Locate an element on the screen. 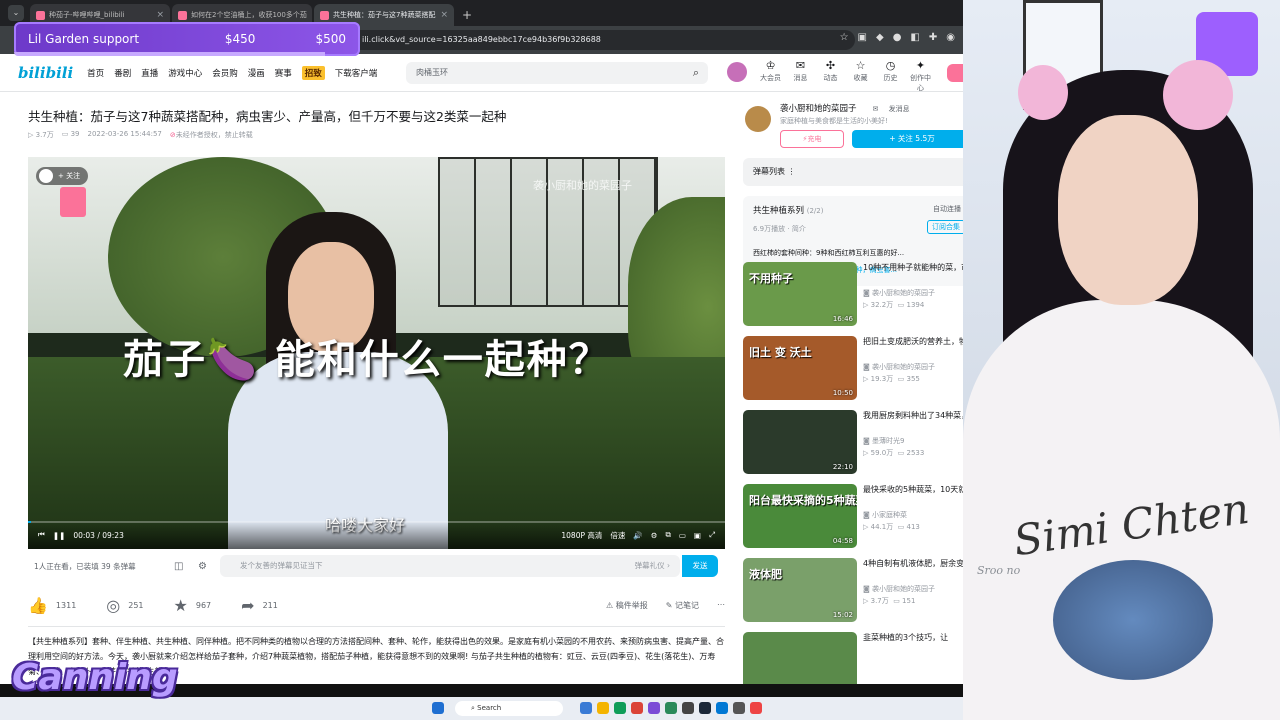  profile-icon: ◉ is located at coordinates (950, 37).